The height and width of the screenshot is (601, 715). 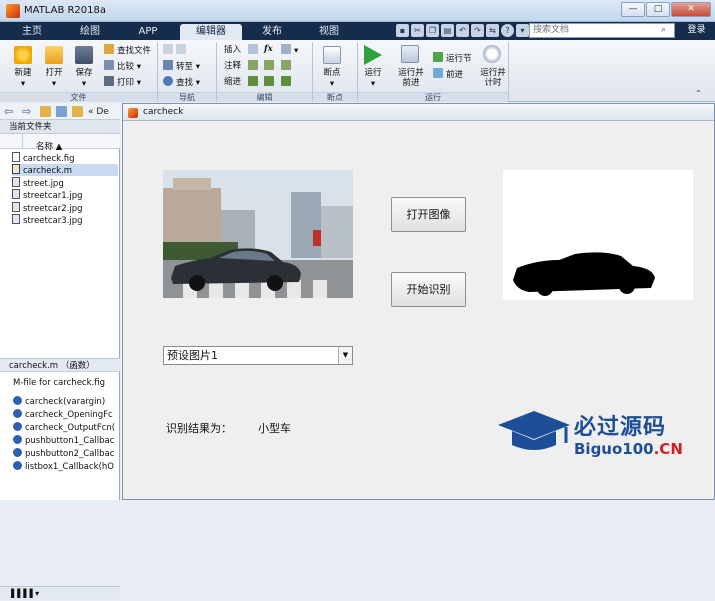 I want to click on file-item-carcheck-m: carcheck.m, so click(x=65, y=170).